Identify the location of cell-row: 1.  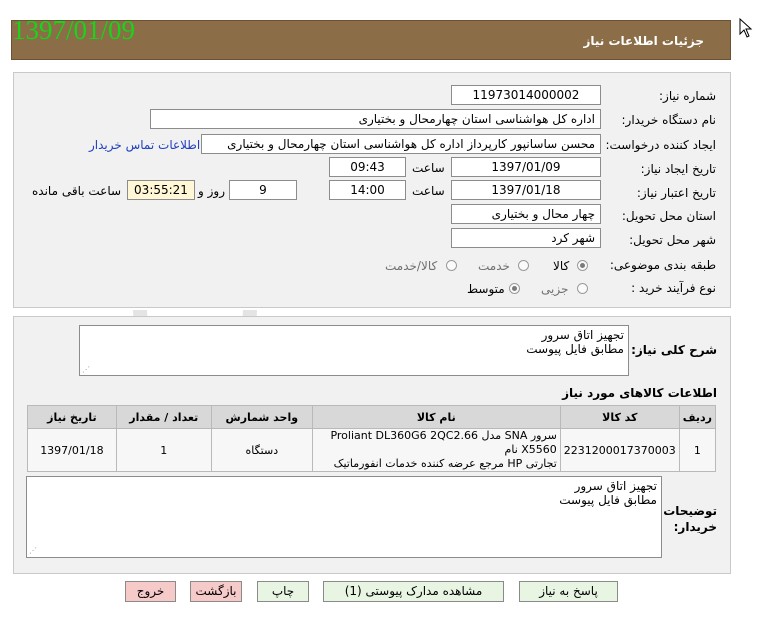
(697, 450).